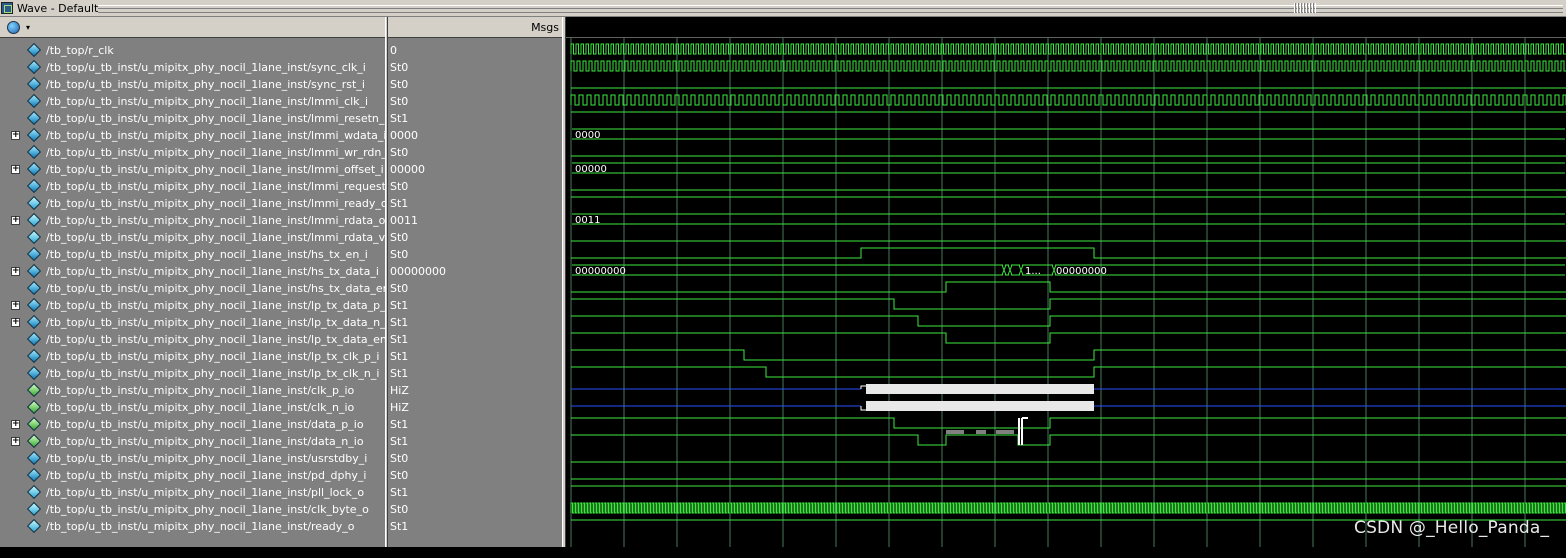  Describe the element at coordinates (1015, 270) in the screenshot. I see `hs-tx-data-bus` at that location.